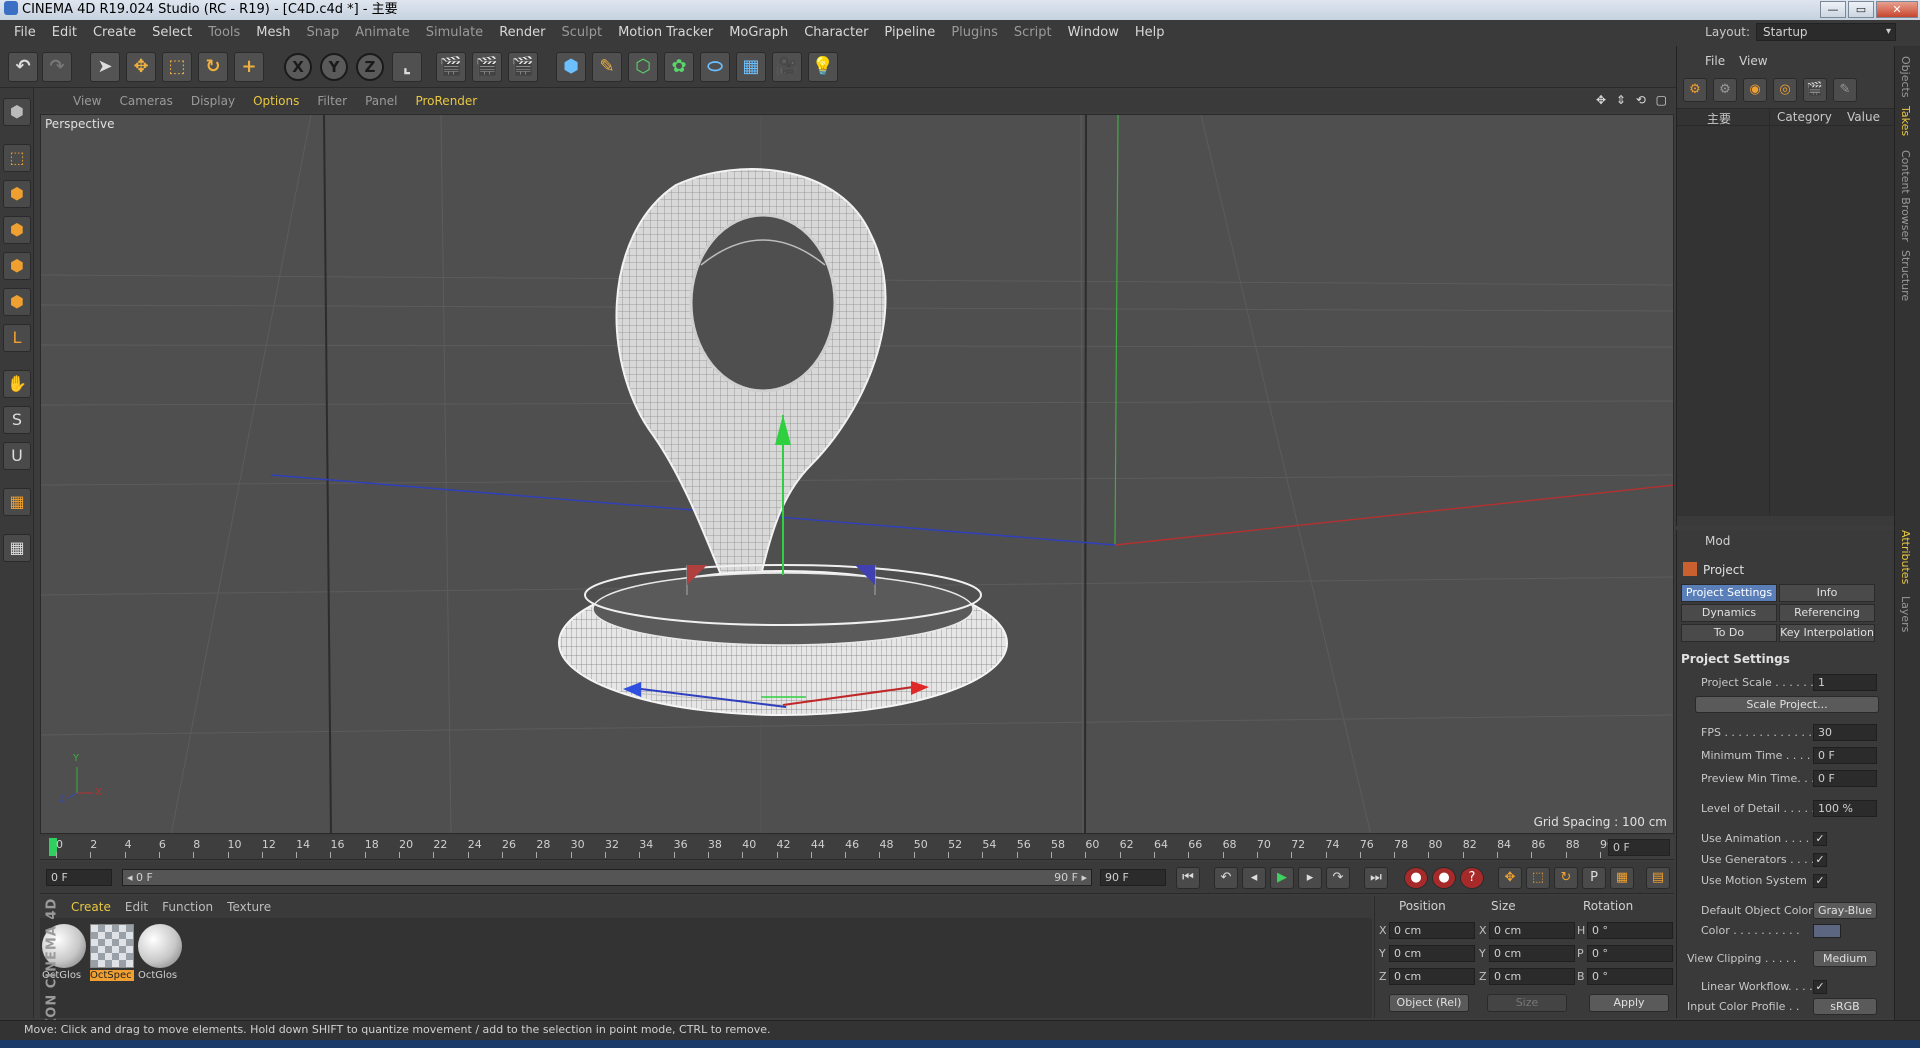 The width and height of the screenshot is (1920, 1048). Describe the element at coordinates (64, 33) in the screenshot. I see `menu-edit: Edit` at that location.